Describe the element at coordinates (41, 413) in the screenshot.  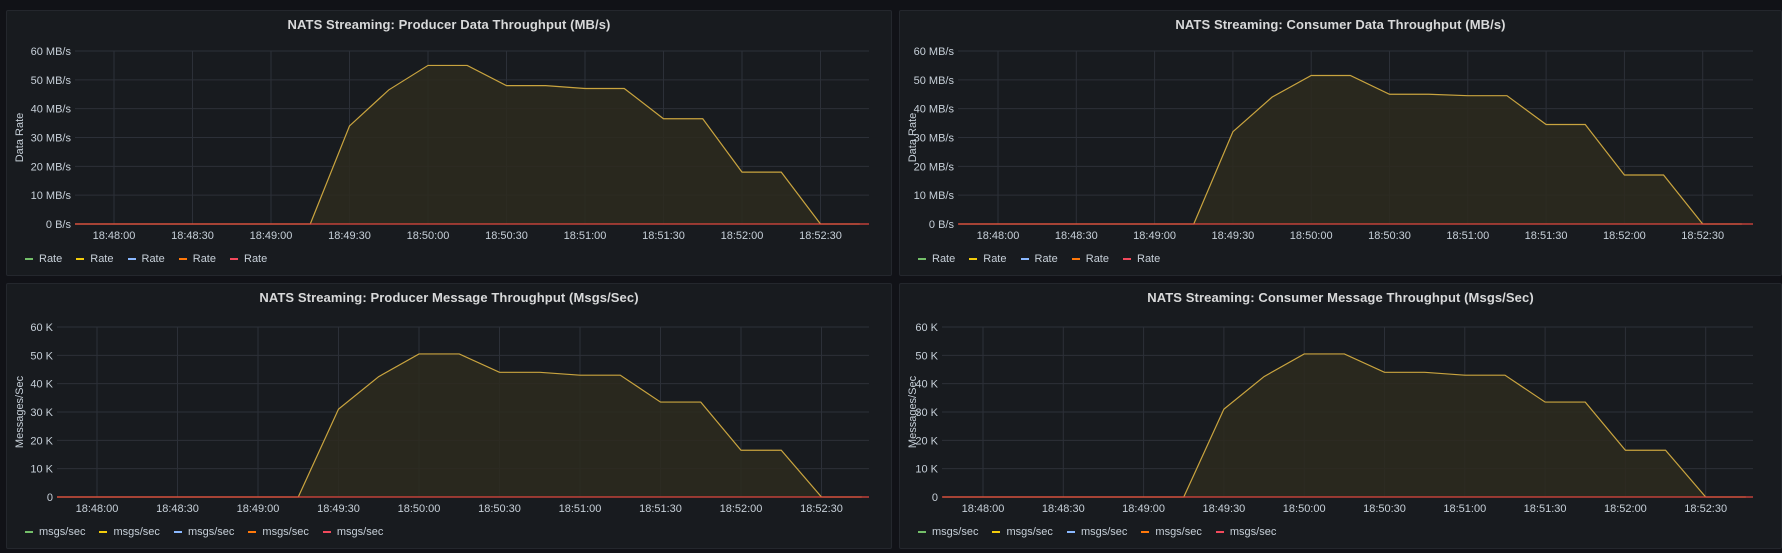
I see `y-tick-label: 30 K` at that location.